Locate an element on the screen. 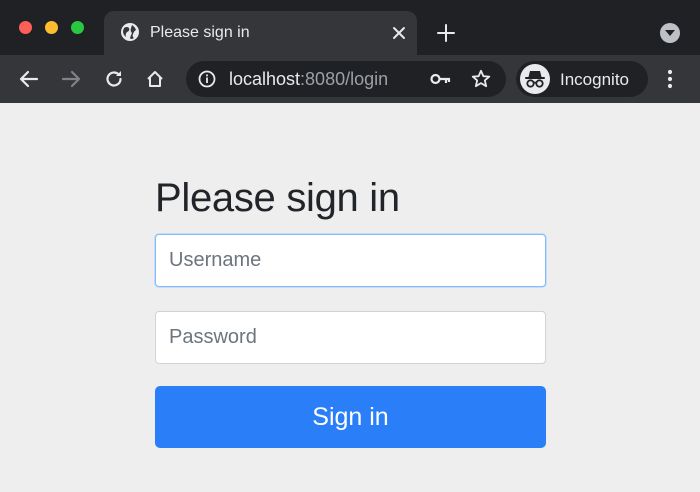  arrow-right-icon is located at coordinates (71, 79).